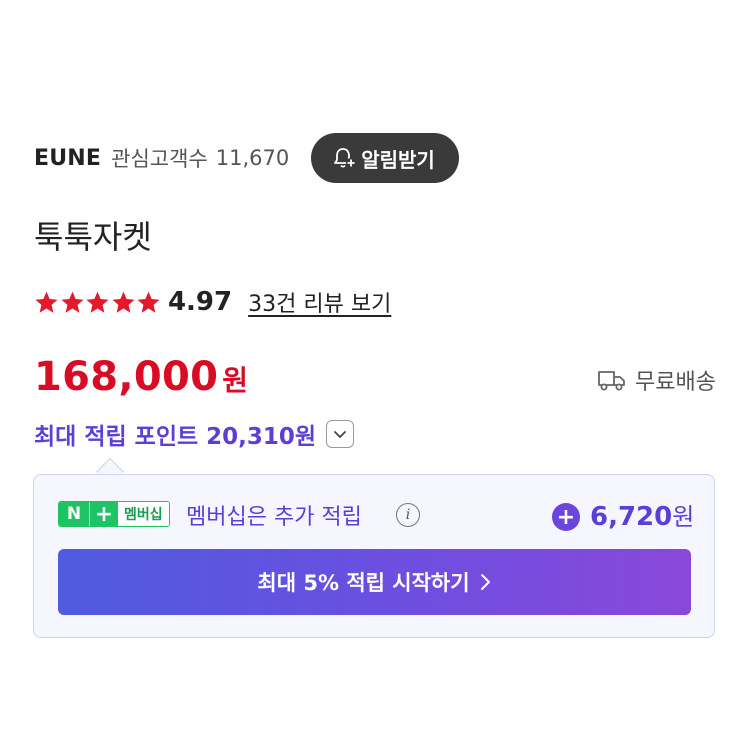 Image resolution: width=750 pixels, height=750 pixels. I want to click on star-rating, so click(98, 302).